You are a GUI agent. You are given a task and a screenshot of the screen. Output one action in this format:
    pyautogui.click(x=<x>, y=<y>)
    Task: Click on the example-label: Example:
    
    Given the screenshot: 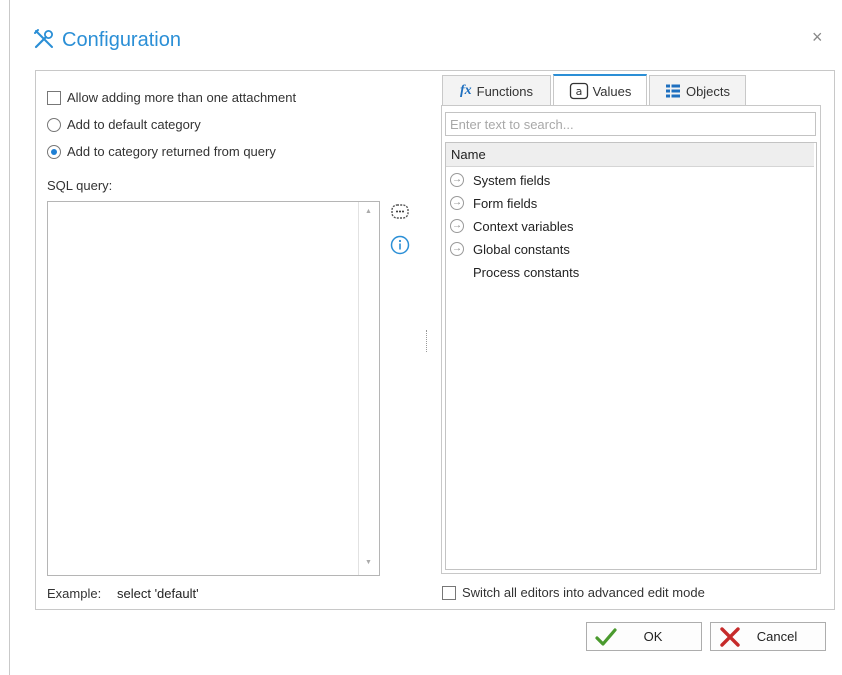 What is the action you would take?
    pyautogui.click(x=74, y=593)
    